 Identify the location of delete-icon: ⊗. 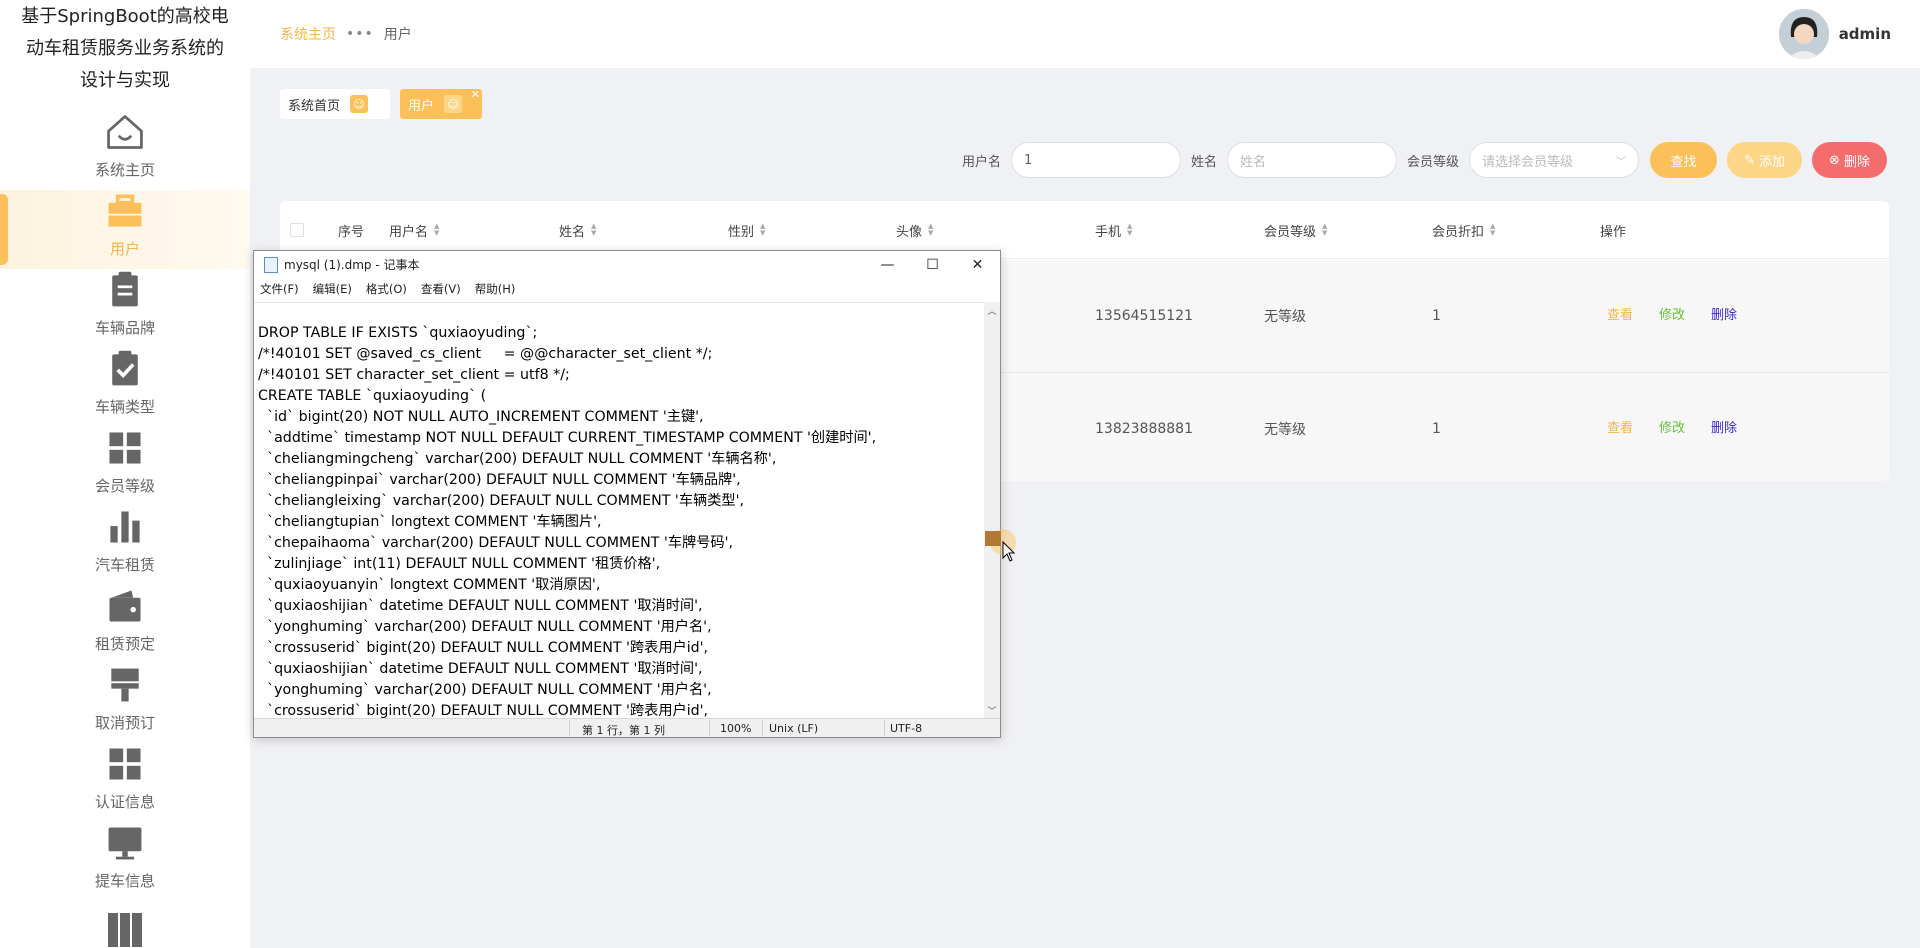
(1834, 160).